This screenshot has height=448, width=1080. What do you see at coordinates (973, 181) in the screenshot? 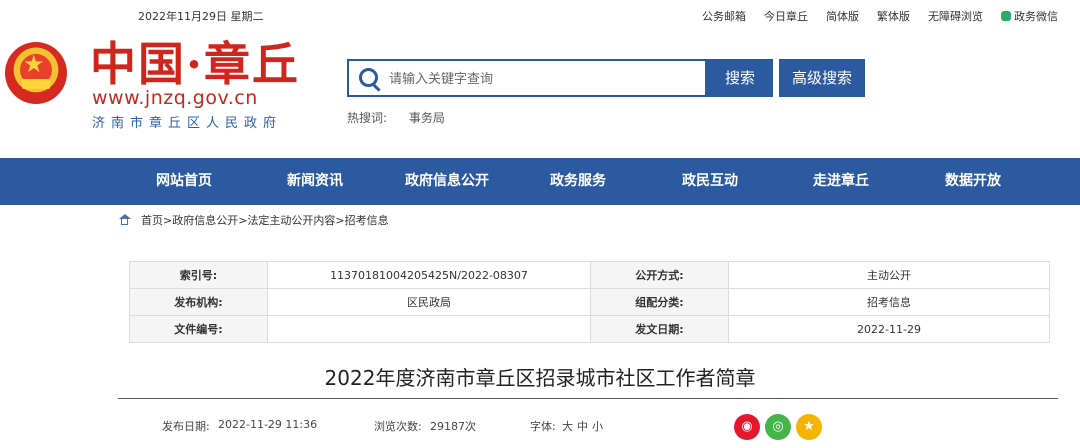
I see `nav-item-open-data: 数据开放` at bounding box center [973, 181].